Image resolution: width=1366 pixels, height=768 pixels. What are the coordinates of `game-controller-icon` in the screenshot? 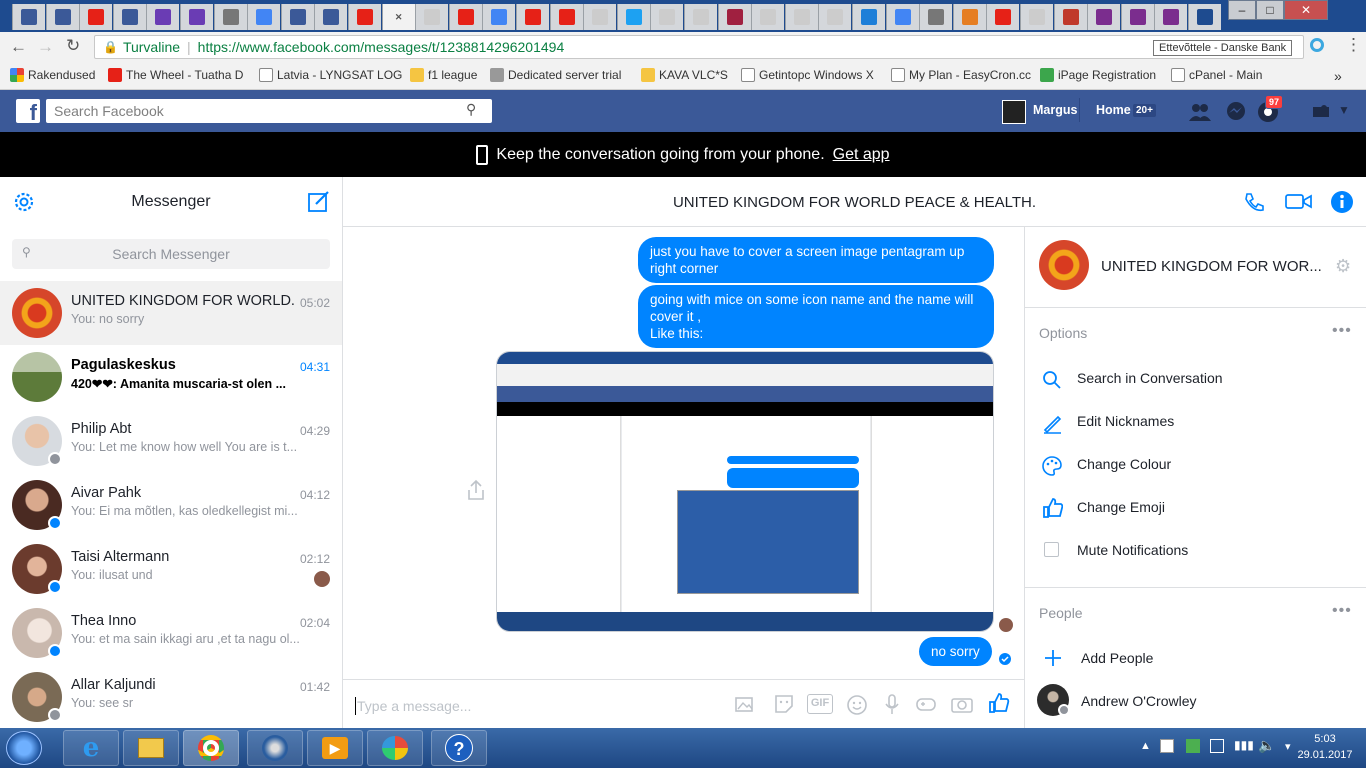 It's located at (926, 704).